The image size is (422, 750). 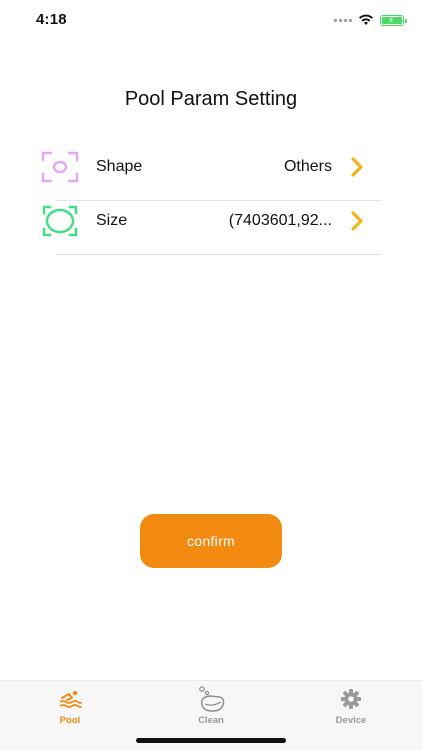 What do you see at coordinates (393, 20) in the screenshot?
I see `battery-icon: ⚡` at bounding box center [393, 20].